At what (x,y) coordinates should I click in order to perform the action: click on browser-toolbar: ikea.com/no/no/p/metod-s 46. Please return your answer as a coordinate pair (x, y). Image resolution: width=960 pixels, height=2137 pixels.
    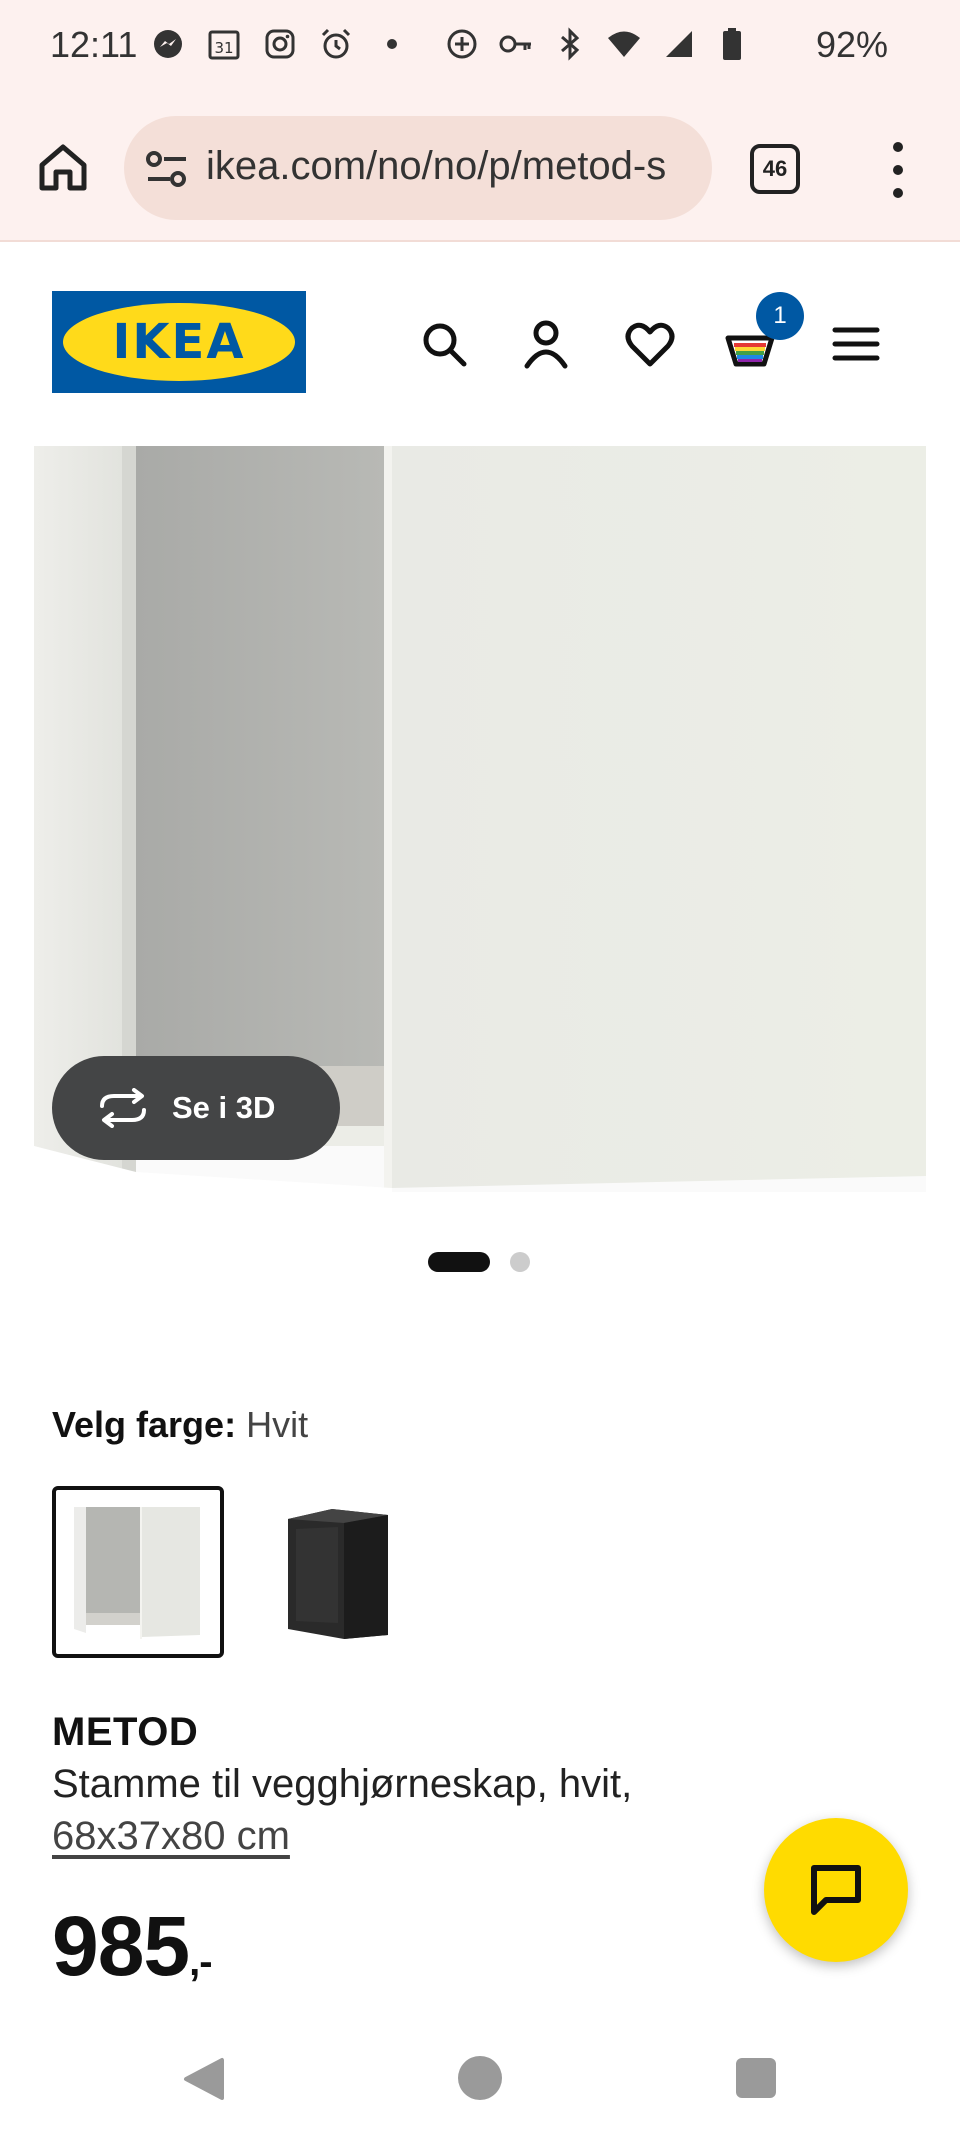
    Looking at the image, I should click on (480, 169).